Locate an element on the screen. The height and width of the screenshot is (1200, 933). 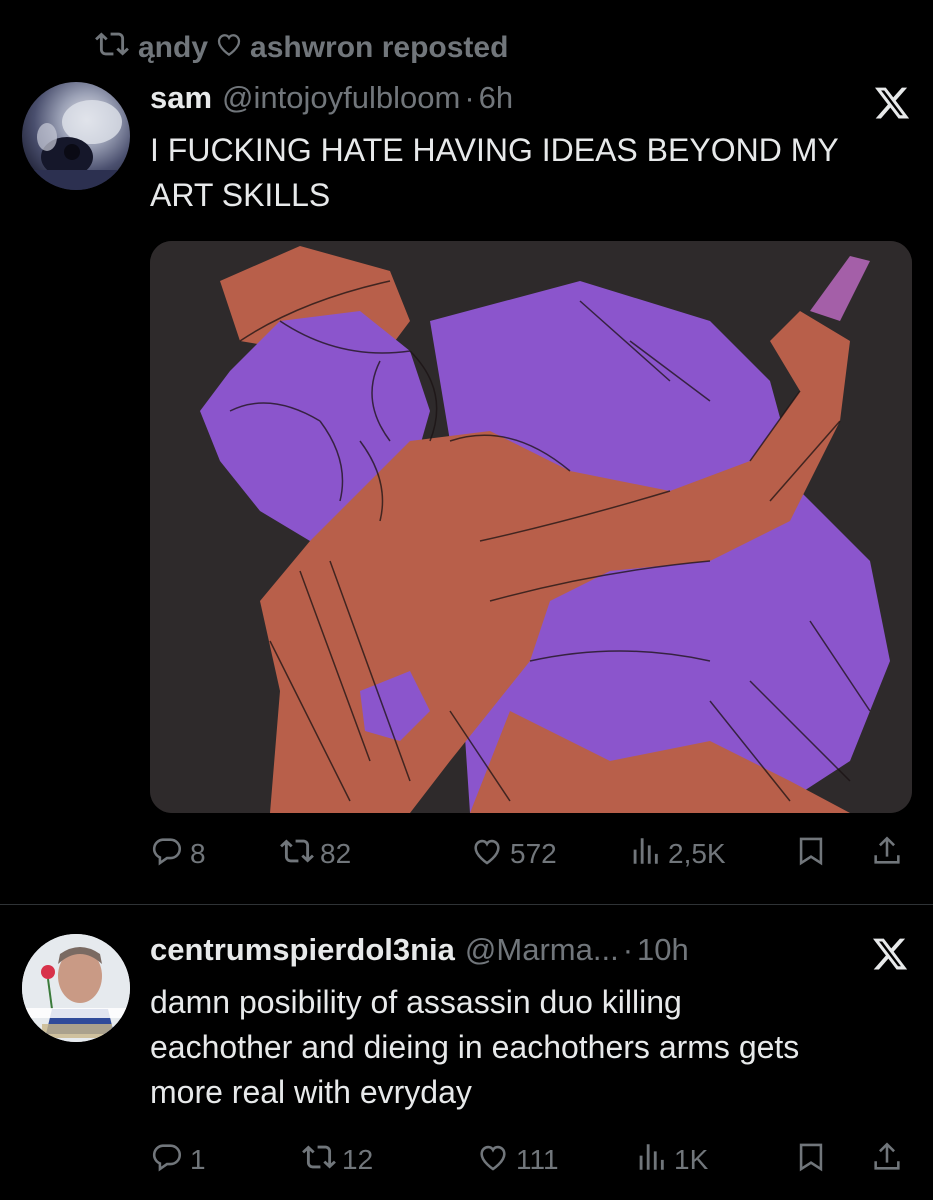
timestamp: 10h is located at coordinates (663, 950).